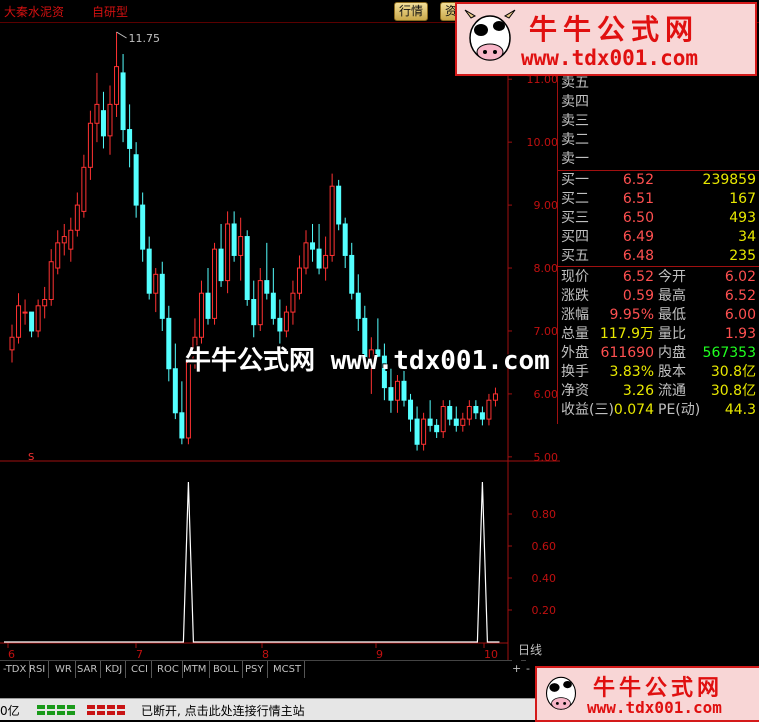 Image resolution: width=759 pixels, height=722 pixels. Describe the element at coordinates (168, 669) in the screenshot. I see `indicator-tab-roc: ROC` at that location.